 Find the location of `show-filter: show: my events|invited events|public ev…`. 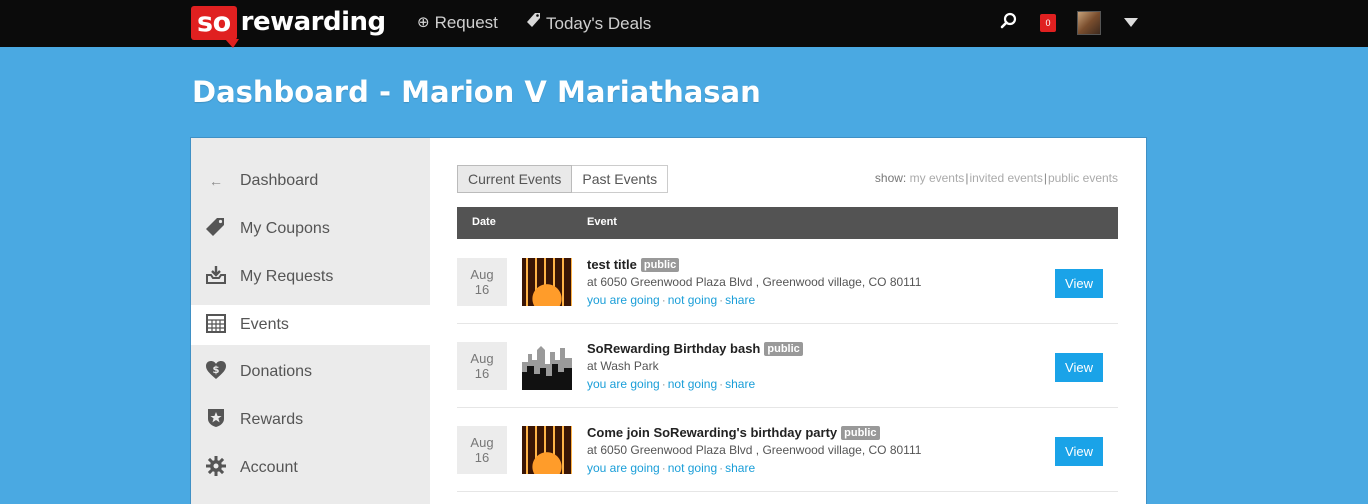

show-filter: show: my events|invited events|public ev… is located at coordinates (996, 178).